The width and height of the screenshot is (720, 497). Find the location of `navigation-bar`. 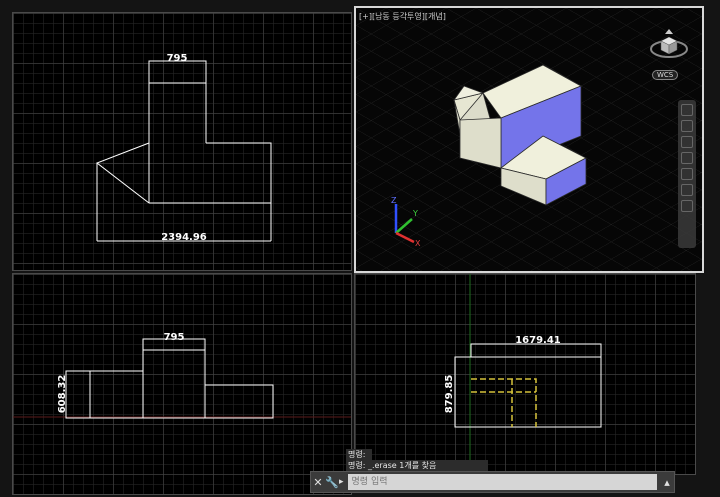

navigation-bar is located at coordinates (687, 174).